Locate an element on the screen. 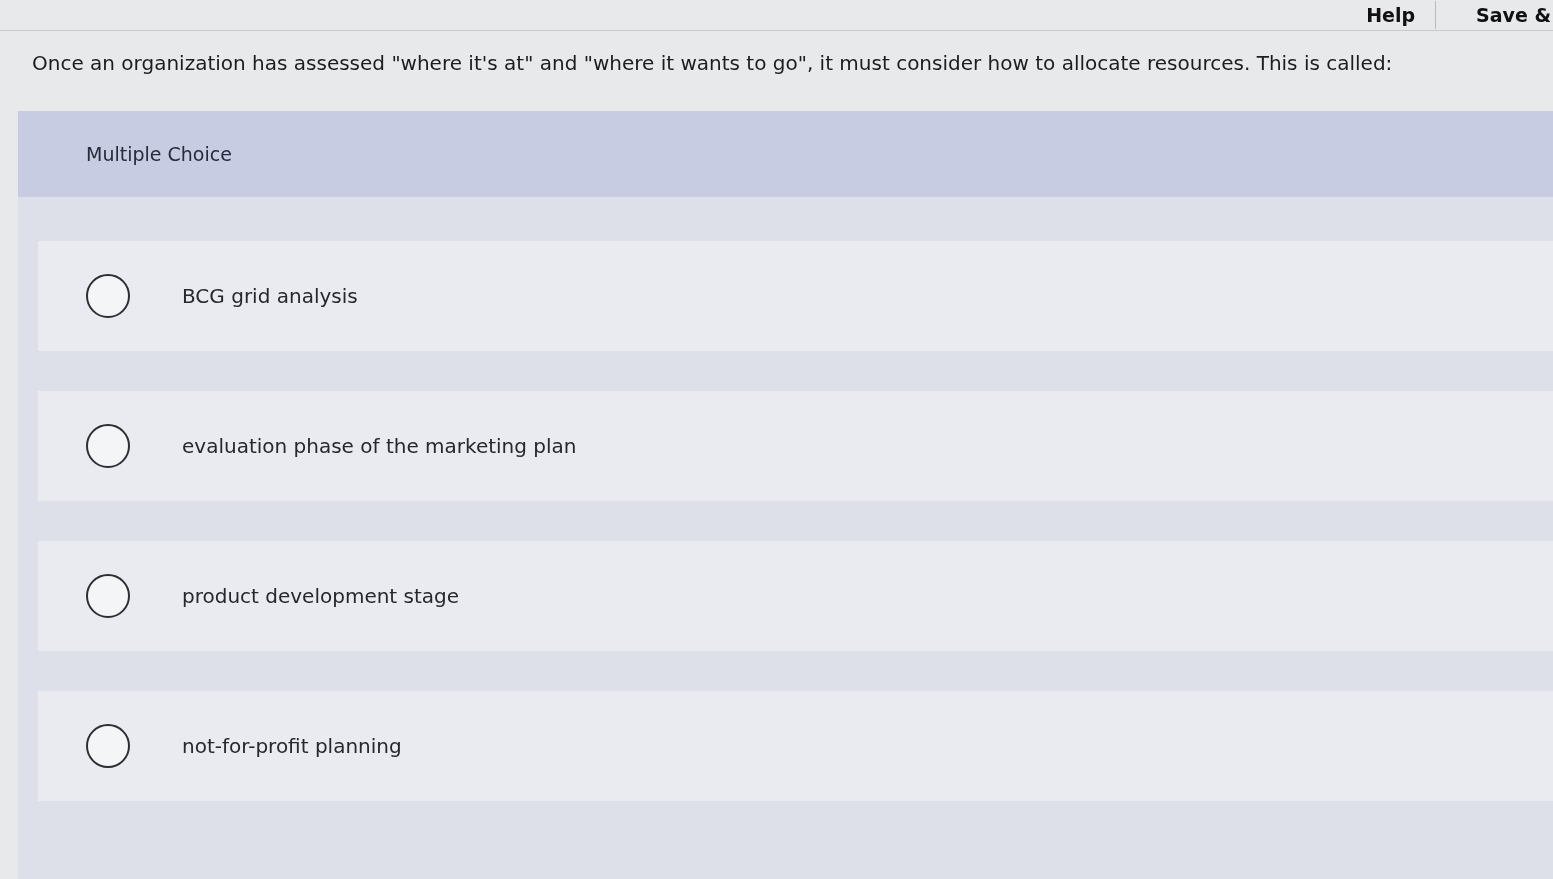  option-label: product development stage is located at coordinates (321, 596).